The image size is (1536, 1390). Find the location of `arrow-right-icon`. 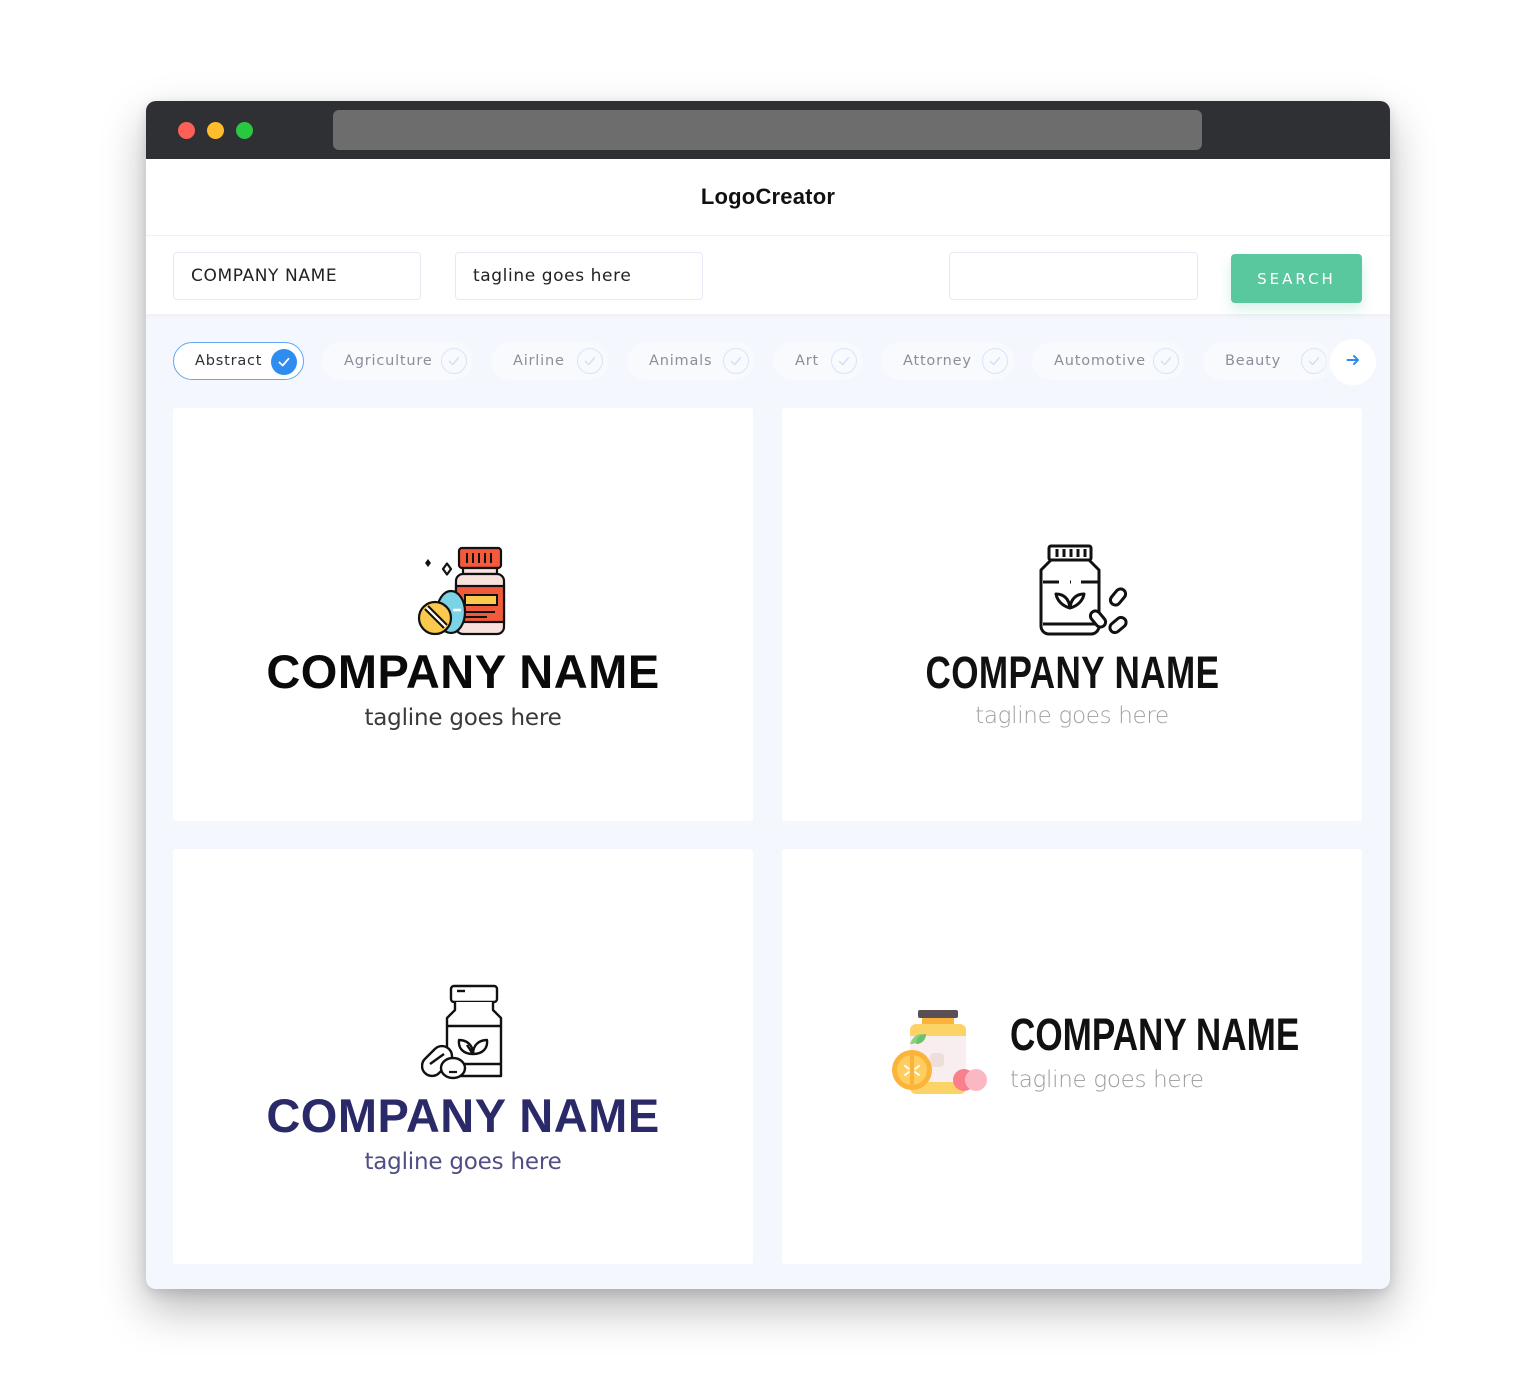

arrow-right-icon is located at coordinates (1353, 362).